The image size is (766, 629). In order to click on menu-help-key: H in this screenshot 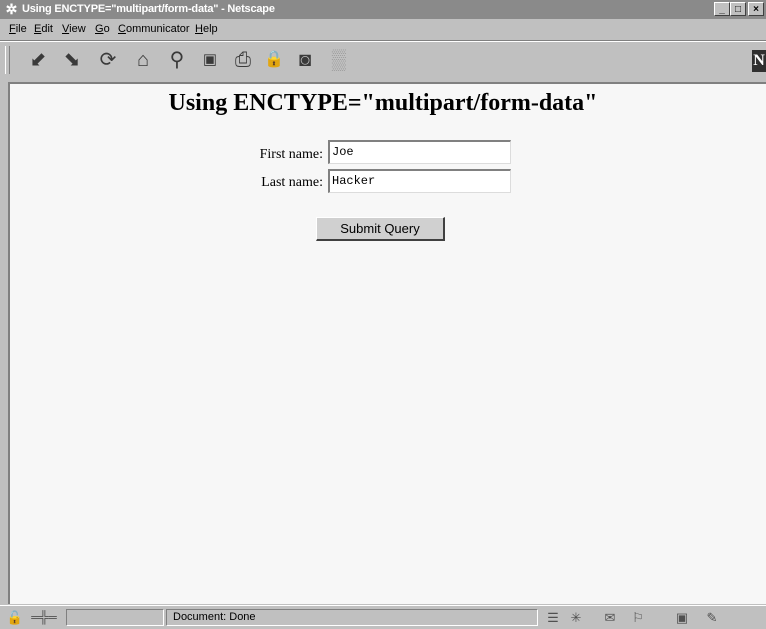, I will do `click(199, 29)`.